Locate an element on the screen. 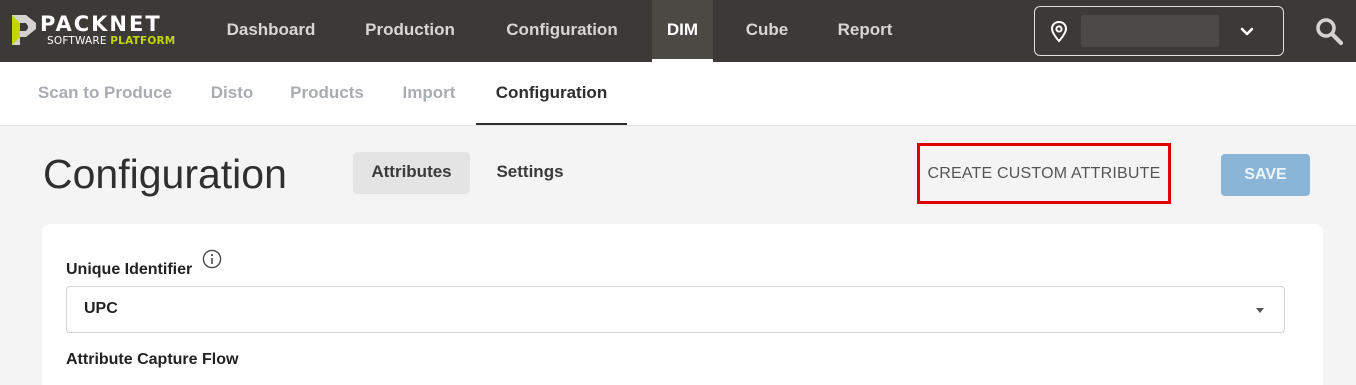  subnav-disto: Disto is located at coordinates (232, 93).